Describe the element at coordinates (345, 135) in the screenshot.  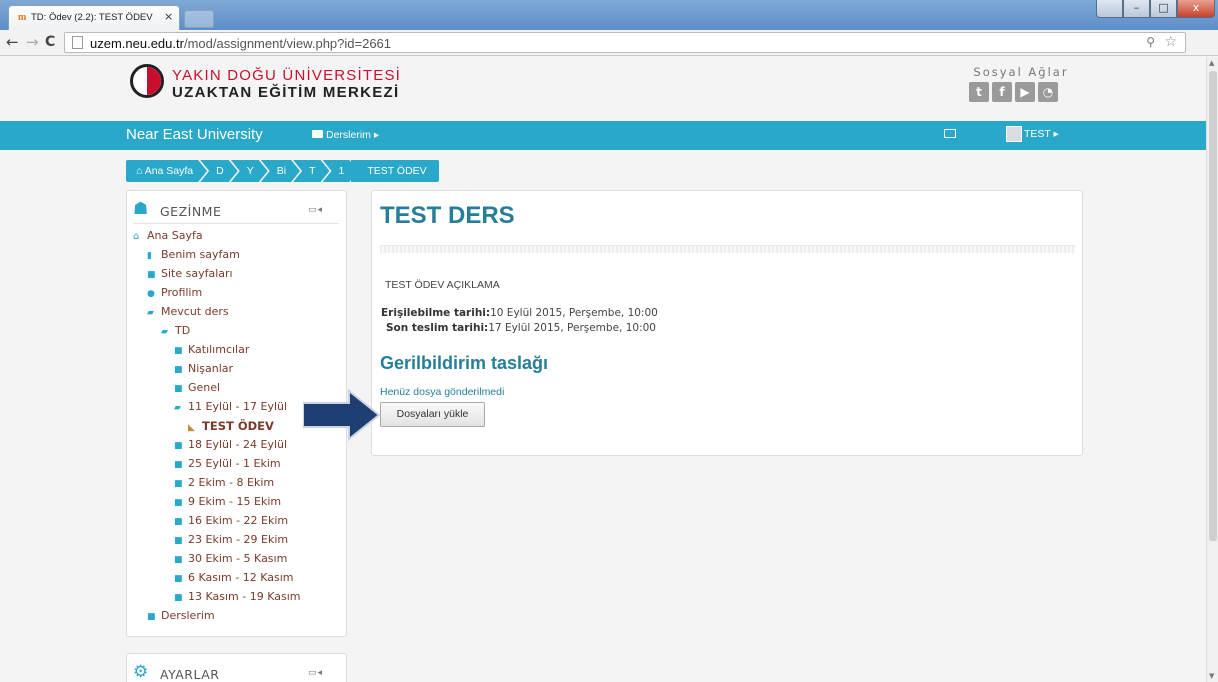
I see `courses-menu: Derslerim ▸` at that location.